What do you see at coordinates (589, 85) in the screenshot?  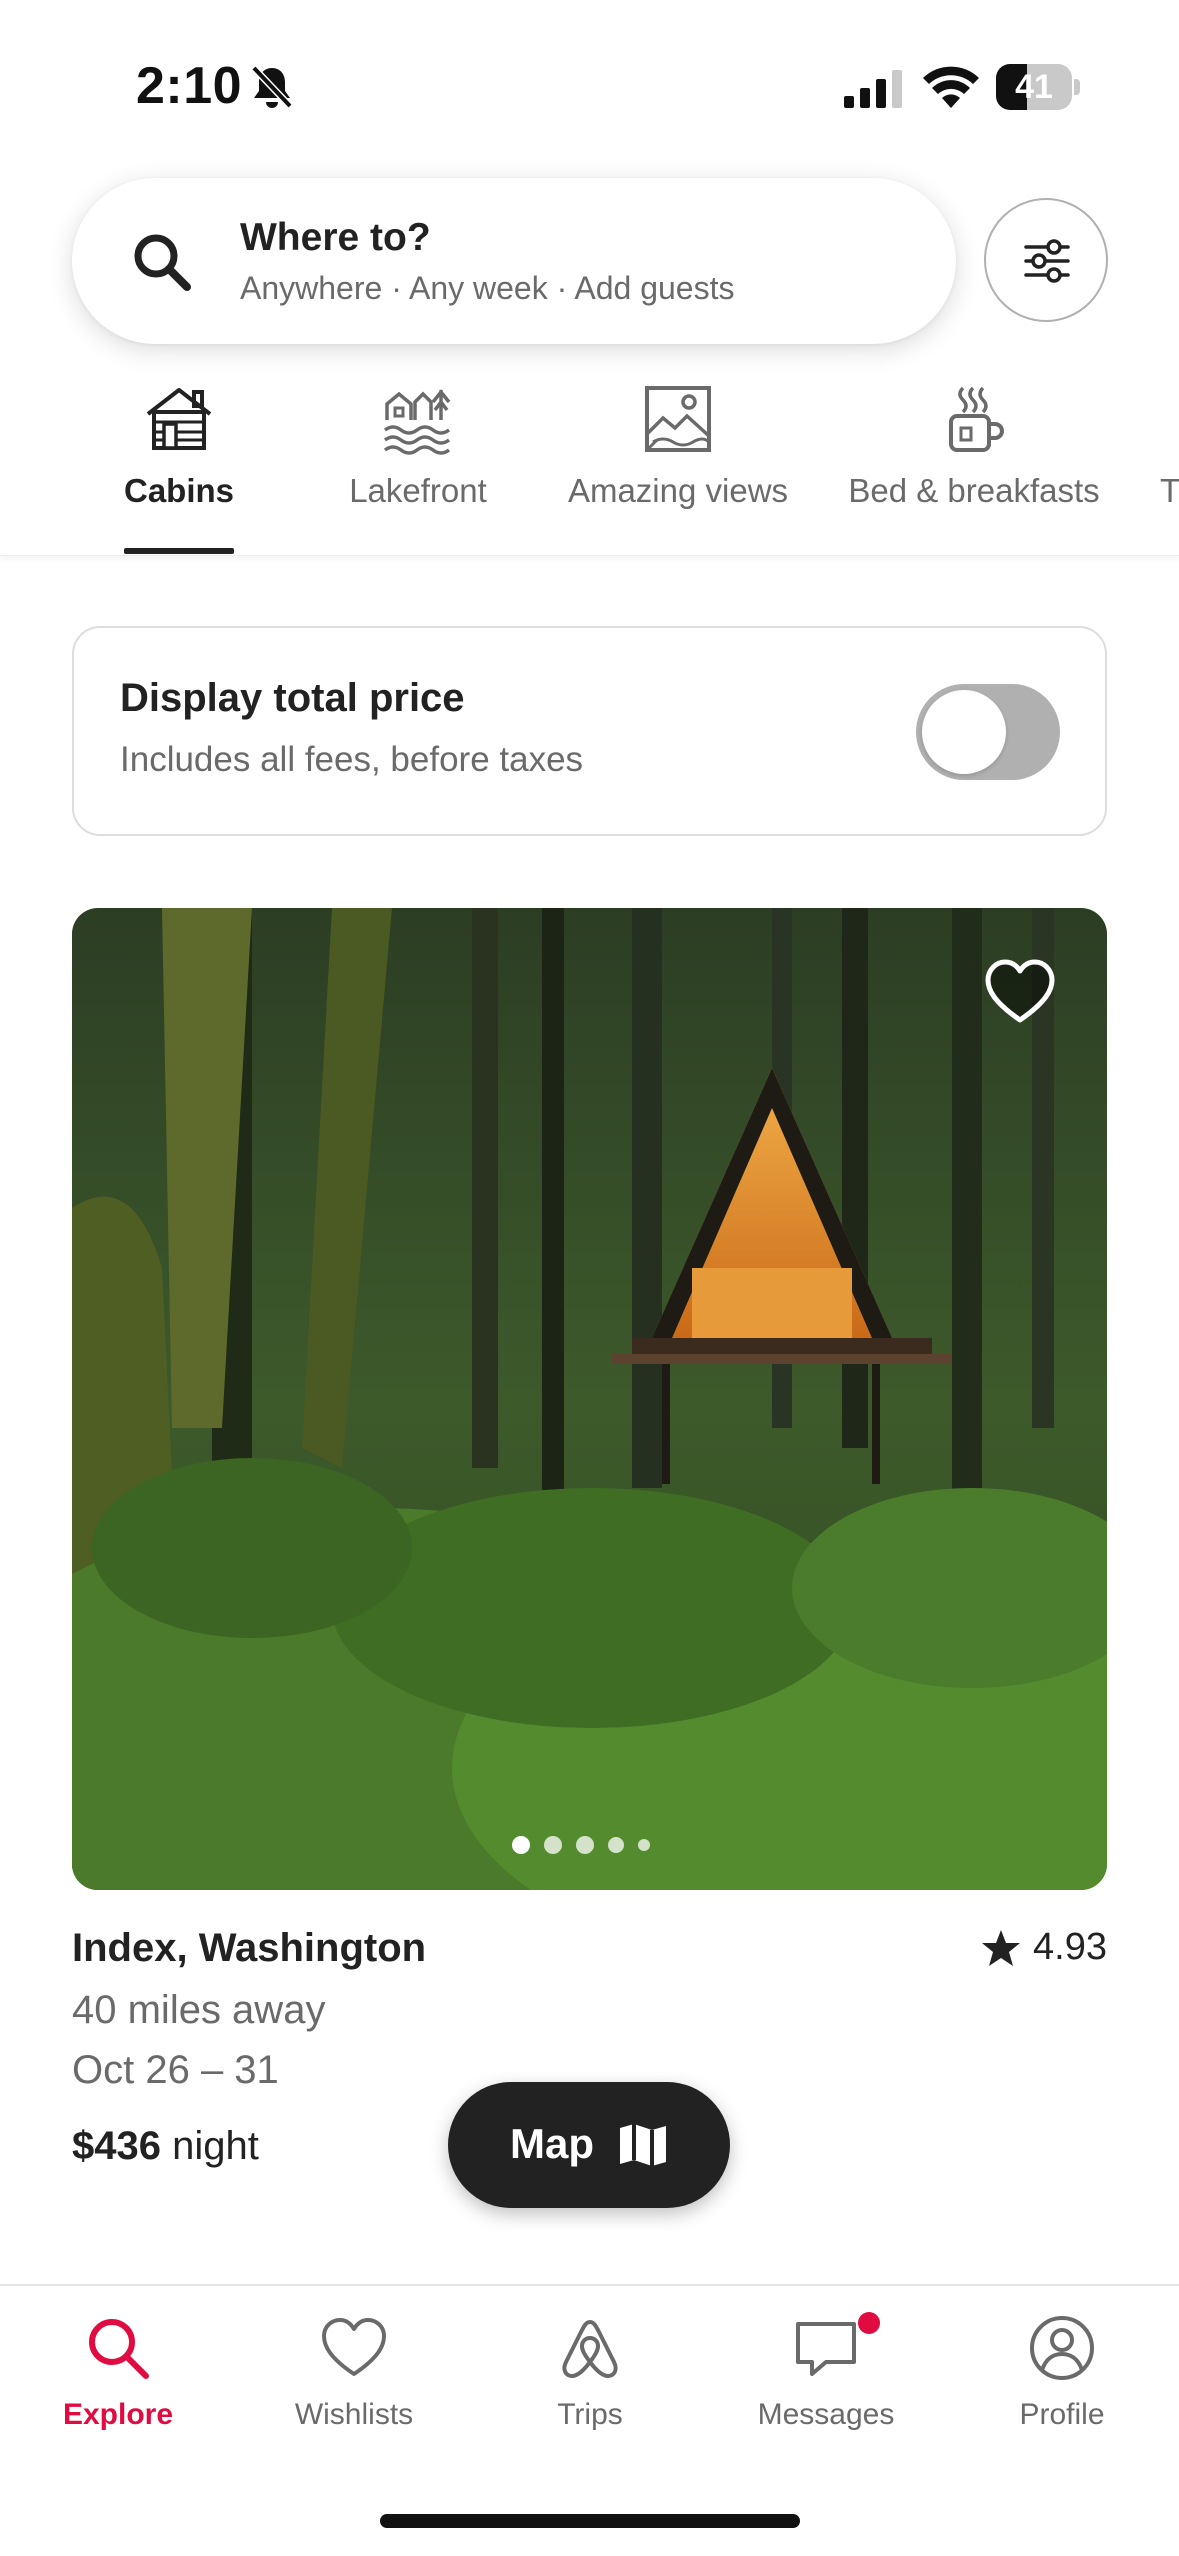 I see `status-bar: 2:10 41` at bounding box center [589, 85].